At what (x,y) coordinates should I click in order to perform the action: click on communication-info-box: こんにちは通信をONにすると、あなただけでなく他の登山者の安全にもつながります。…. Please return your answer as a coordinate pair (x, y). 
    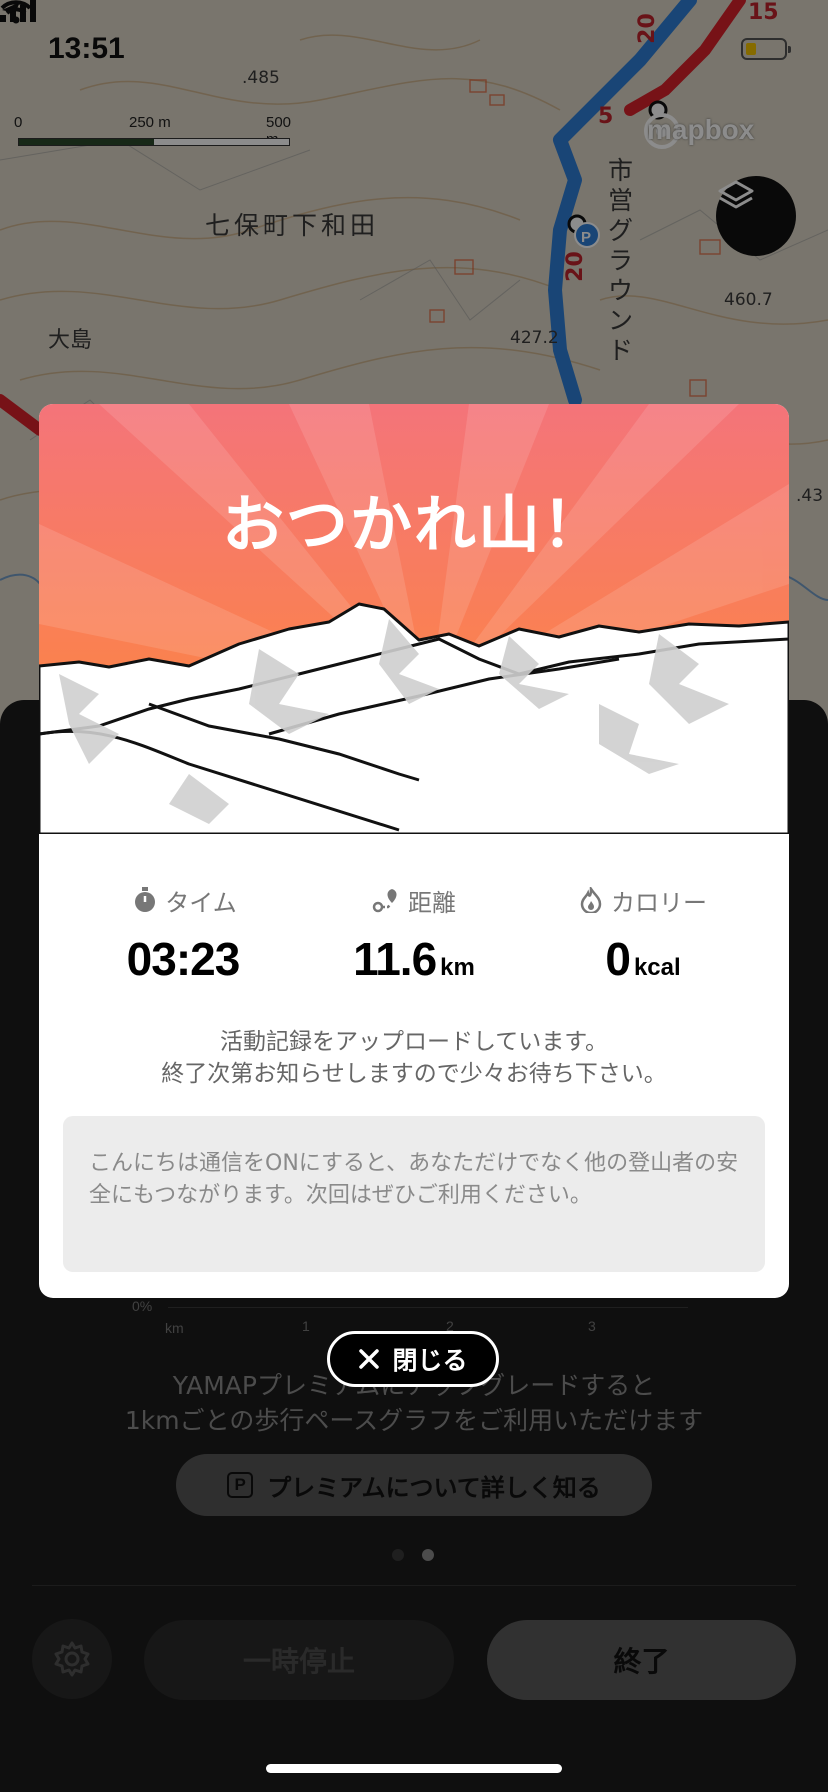
    Looking at the image, I should click on (414, 1194).